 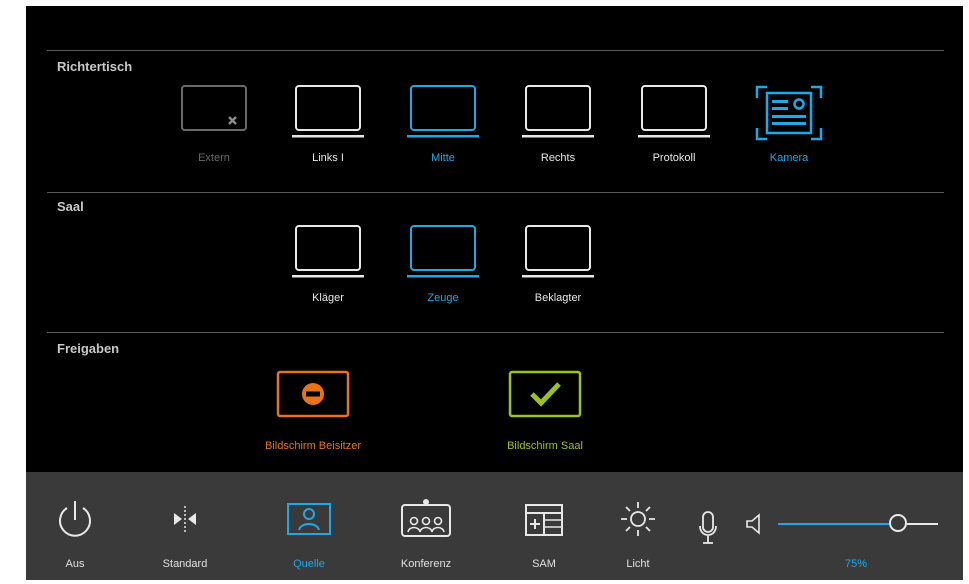 I want to click on device-label: Rechts, so click(x=558, y=158).